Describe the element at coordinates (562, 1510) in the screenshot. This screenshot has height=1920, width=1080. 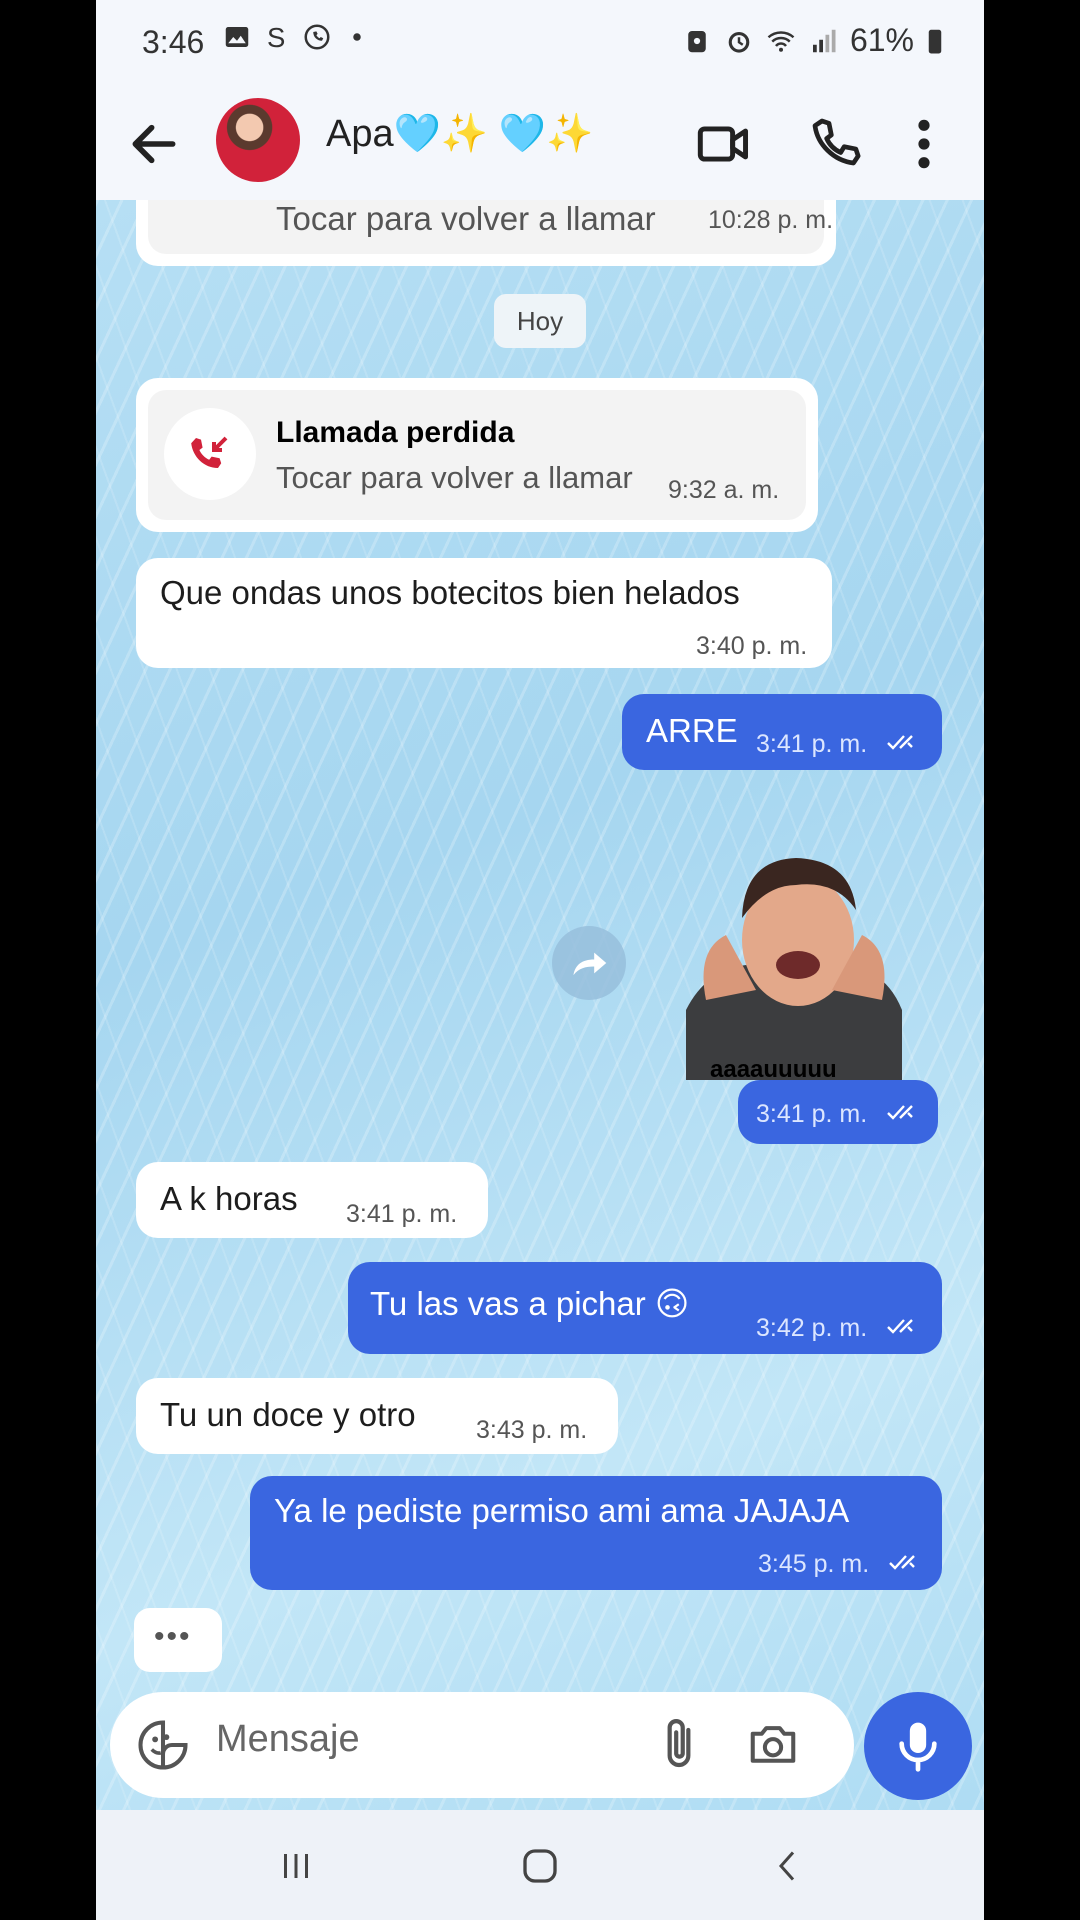
I see `message-text: Ya le pediste permiso ami ama JAJAJA` at that location.